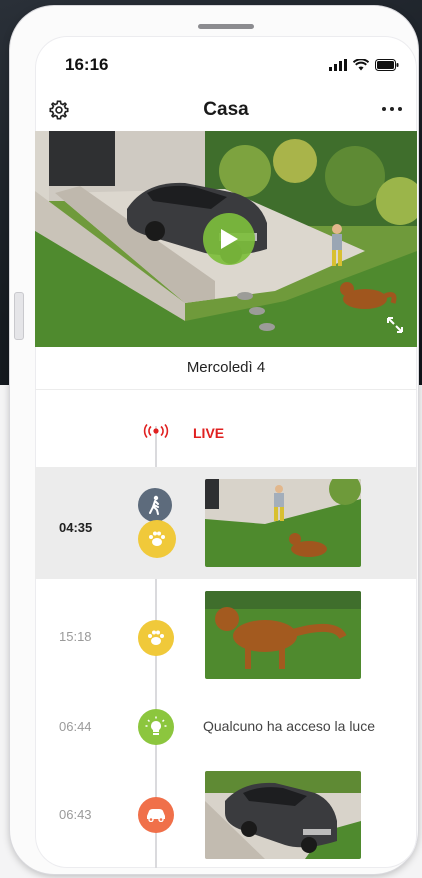  I want to click on wifi-icon, so click(361, 65).